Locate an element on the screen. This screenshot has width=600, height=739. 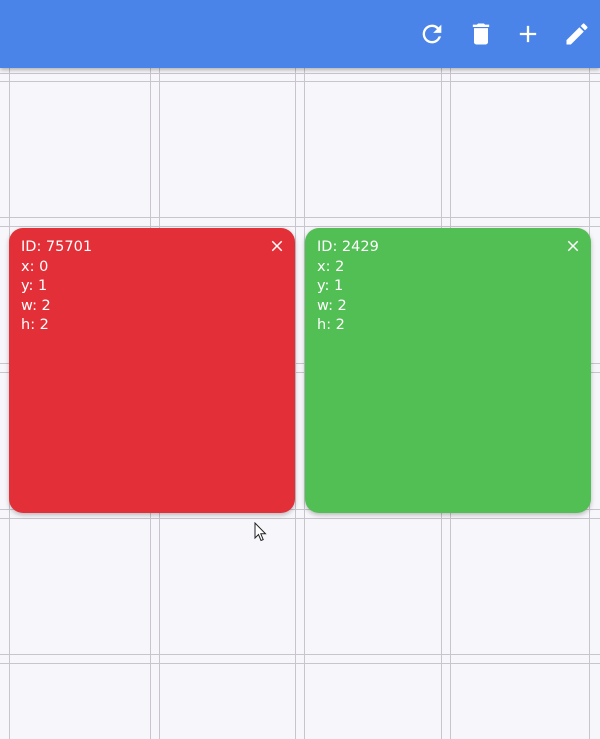
delete-button is located at coordinates (481, 34).